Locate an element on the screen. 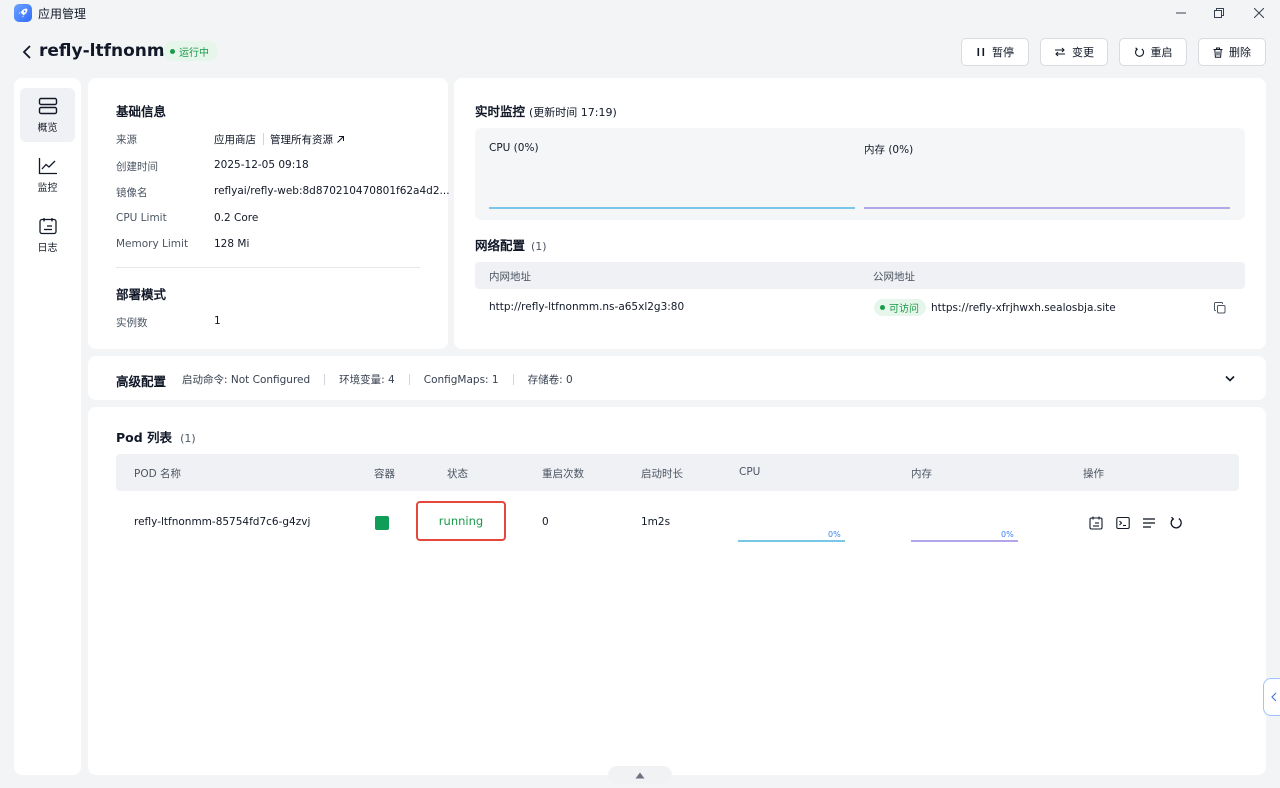 The height and width of the screenshot is (788, 1280). cpu-chart-line is located at coordinates (672, 208).